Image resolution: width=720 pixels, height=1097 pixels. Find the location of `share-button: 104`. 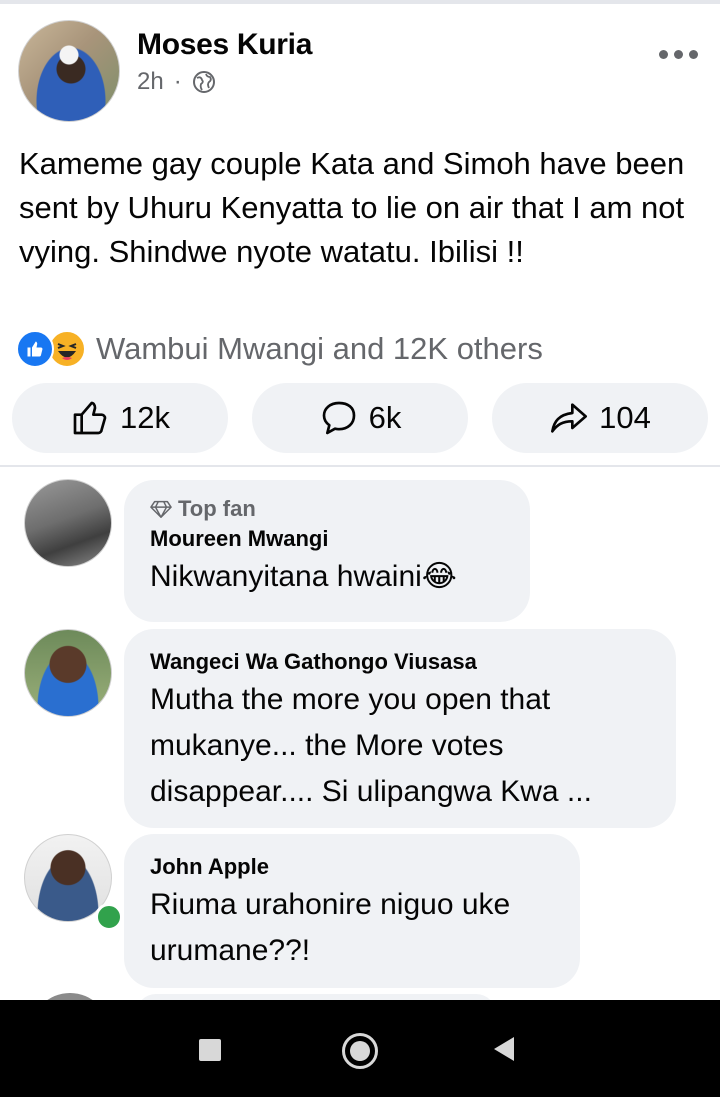

share-button: 104 is located at coordinates (600, 418).